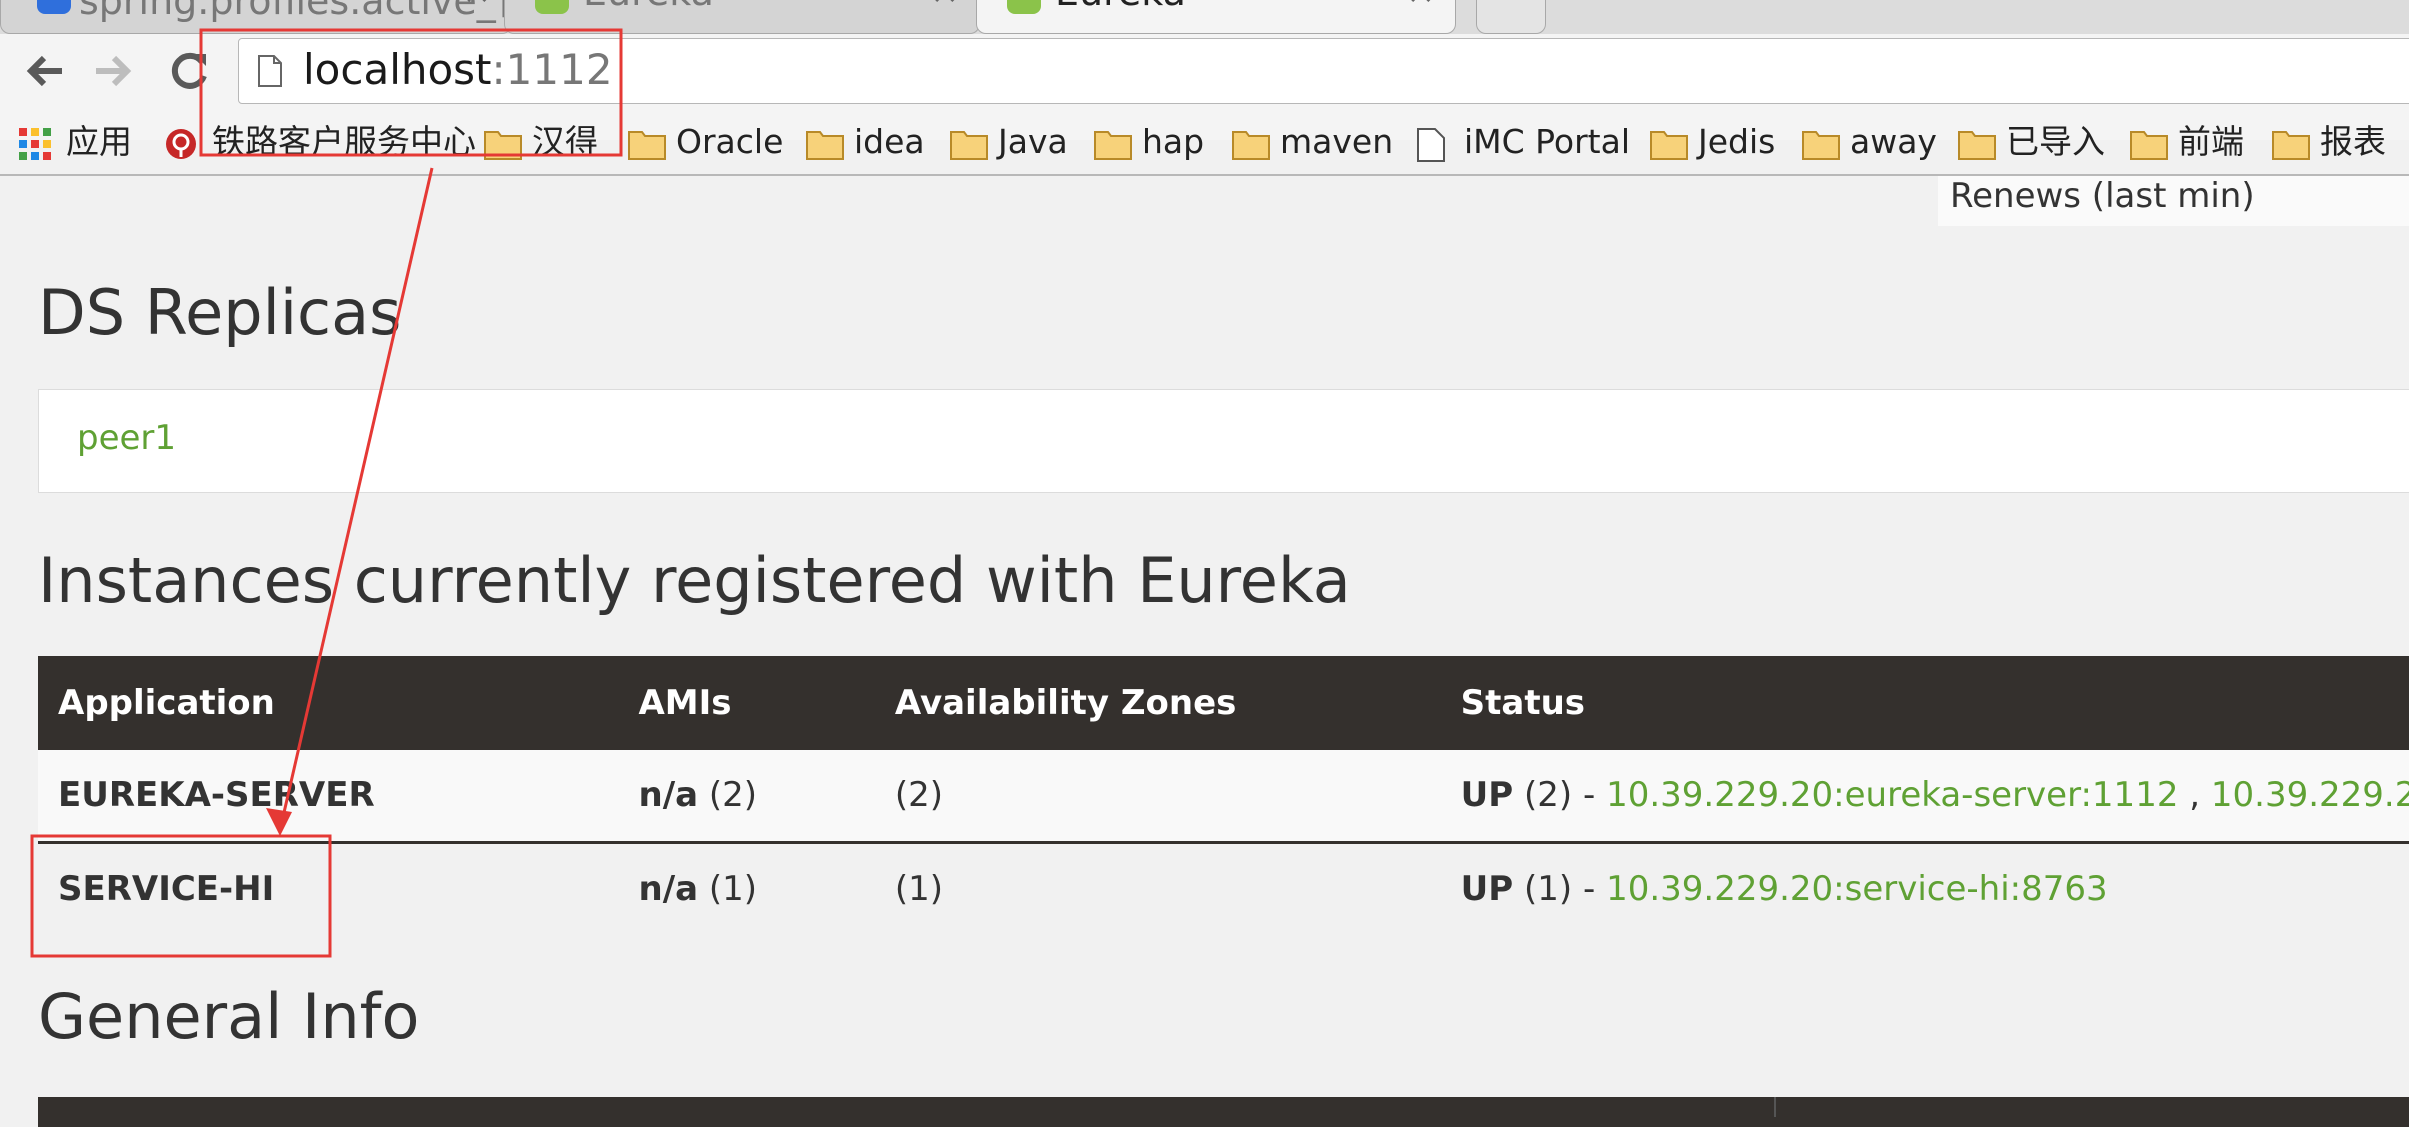  What do you see at coordinates (1323, 71) in the screenshot?
I see `address-bar: localhost:1112` at bounding box center [1323, 71].